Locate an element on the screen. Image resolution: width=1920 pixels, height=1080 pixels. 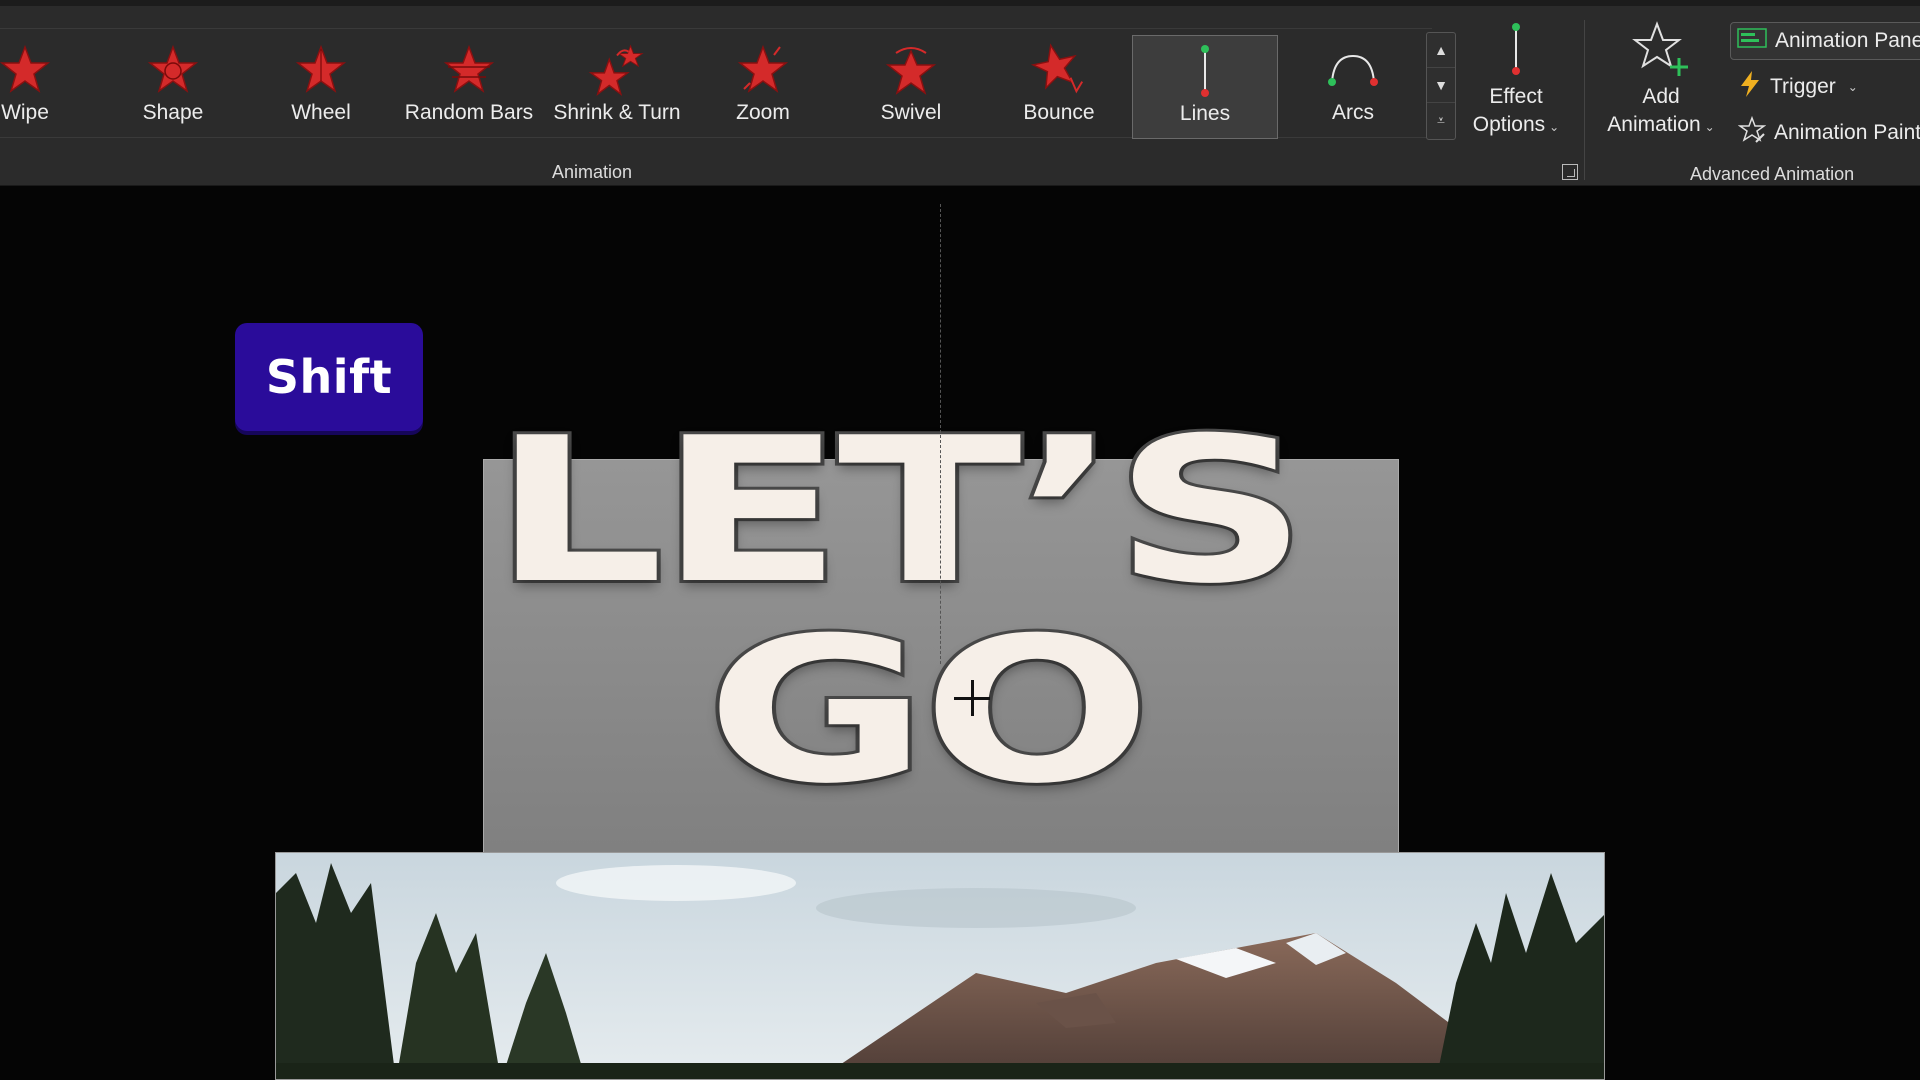
trigger-label: Trigger is located at coordinates (1803, 86).